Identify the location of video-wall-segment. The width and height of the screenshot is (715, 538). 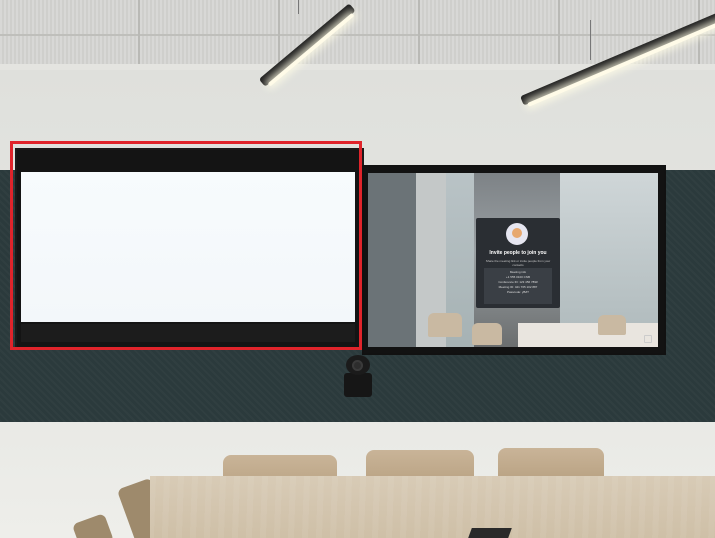
(392, 260).